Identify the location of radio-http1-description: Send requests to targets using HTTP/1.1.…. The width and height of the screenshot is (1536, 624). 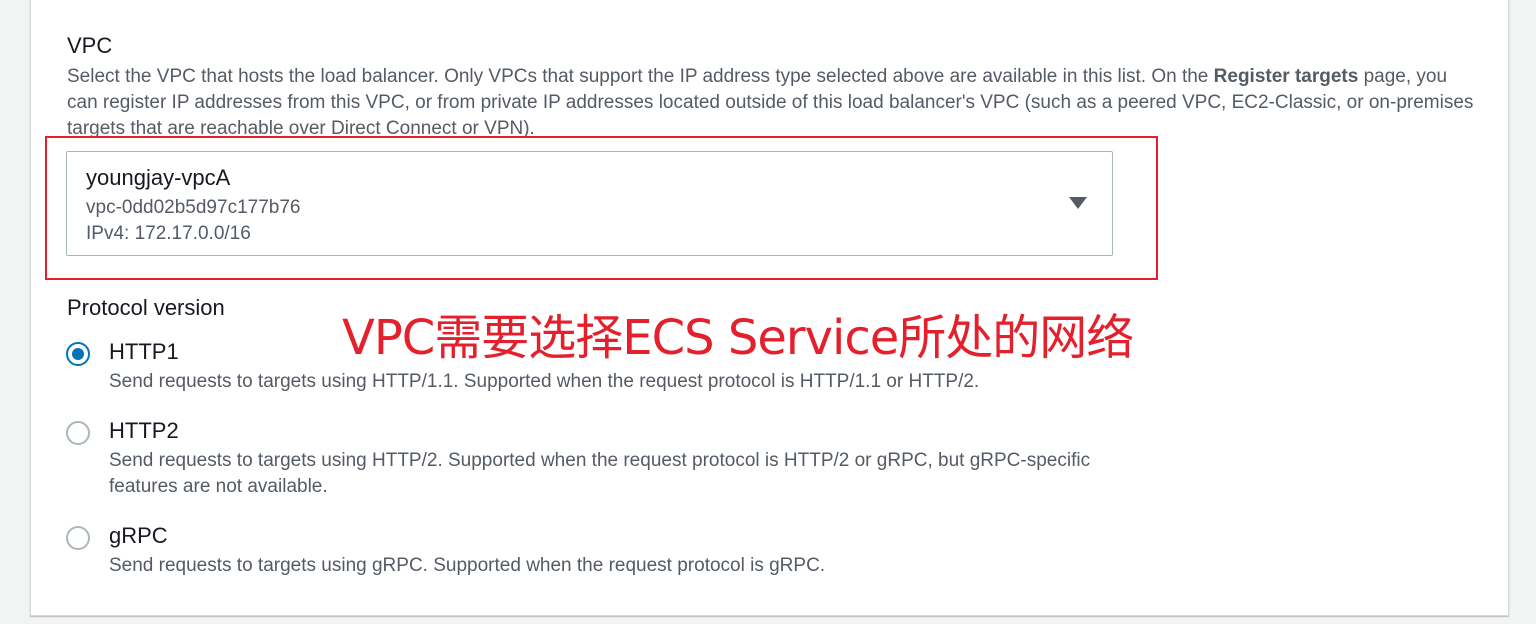
(544, 381).